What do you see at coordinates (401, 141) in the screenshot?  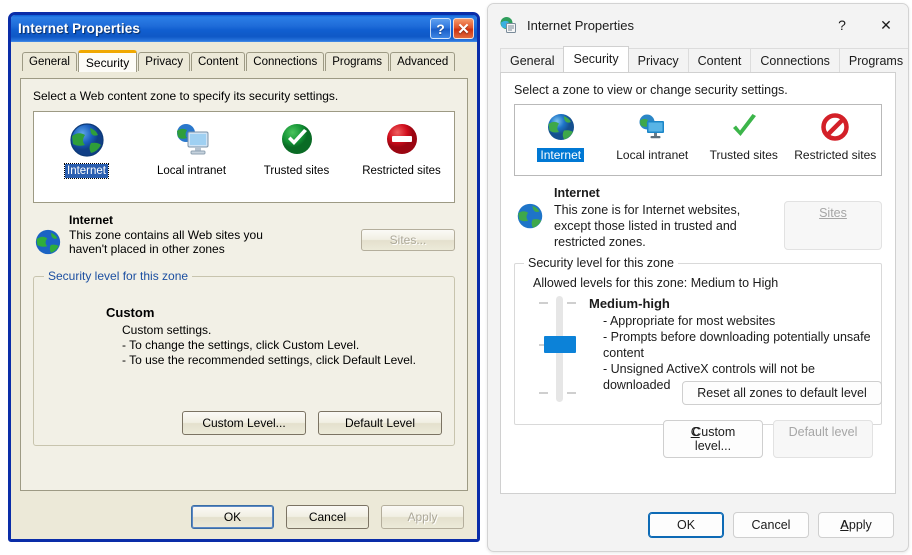 I see `no-entry-icon` at bounding box center [401, 141].